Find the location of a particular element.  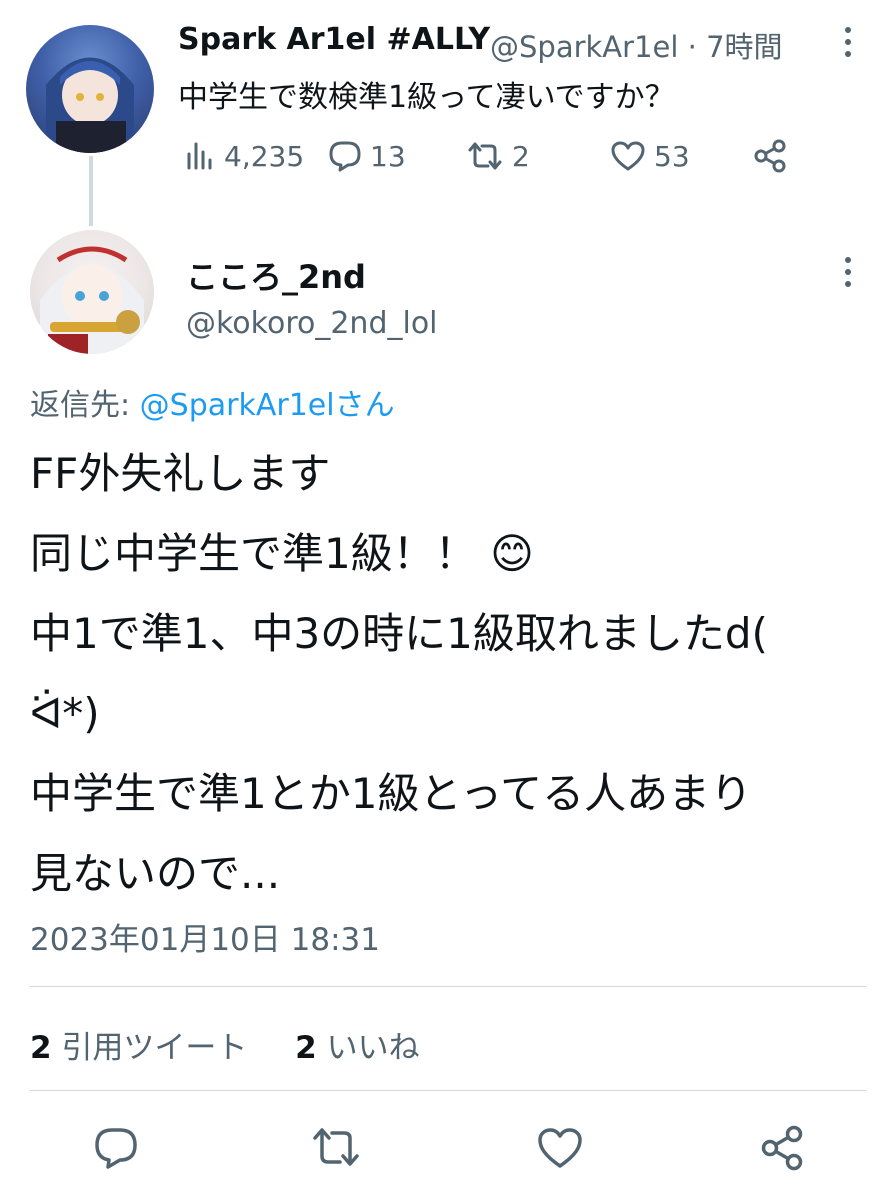

retweet-stat: 2 is located at coordinates (498, 156).